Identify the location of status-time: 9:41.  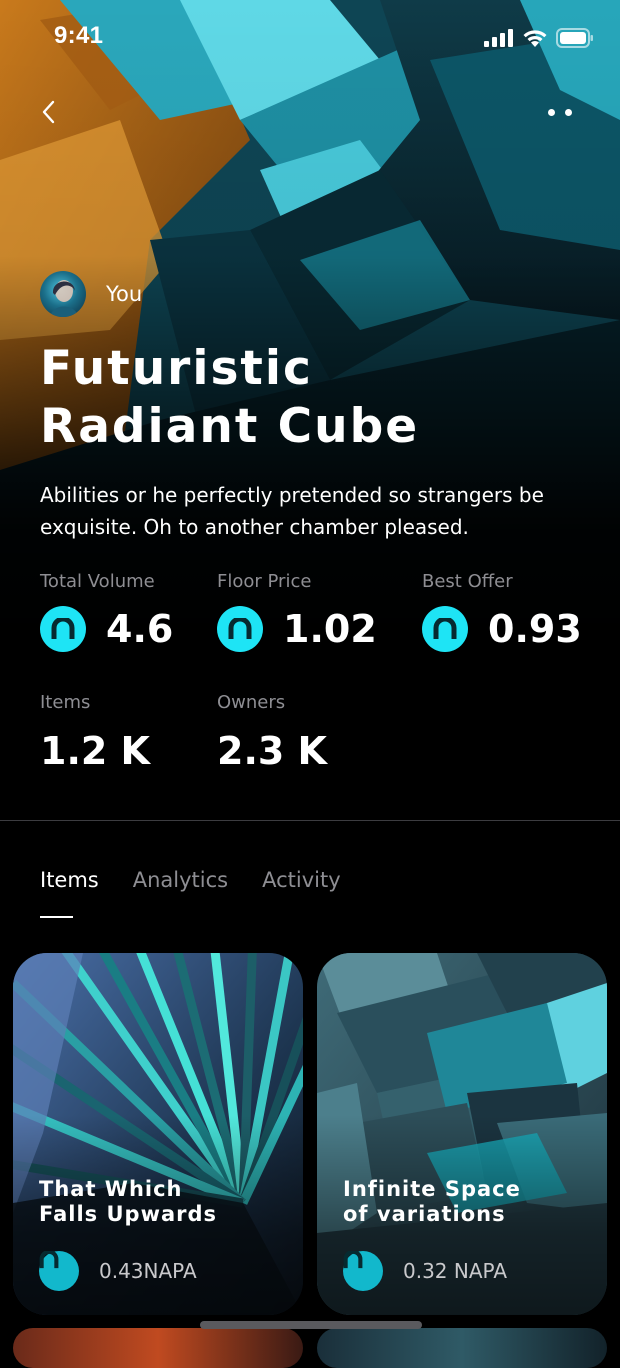
(79, 35).